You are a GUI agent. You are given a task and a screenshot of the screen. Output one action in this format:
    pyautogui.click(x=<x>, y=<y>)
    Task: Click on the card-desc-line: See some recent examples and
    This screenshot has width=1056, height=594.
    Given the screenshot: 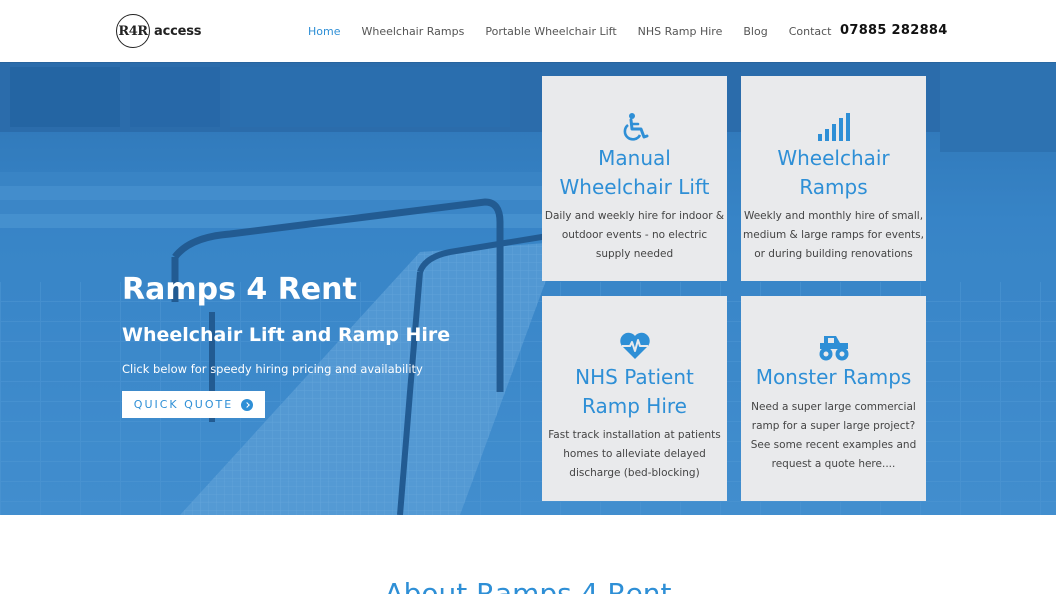 What is the action you would take?
    pyautogui.click(x=833, y=445)
    